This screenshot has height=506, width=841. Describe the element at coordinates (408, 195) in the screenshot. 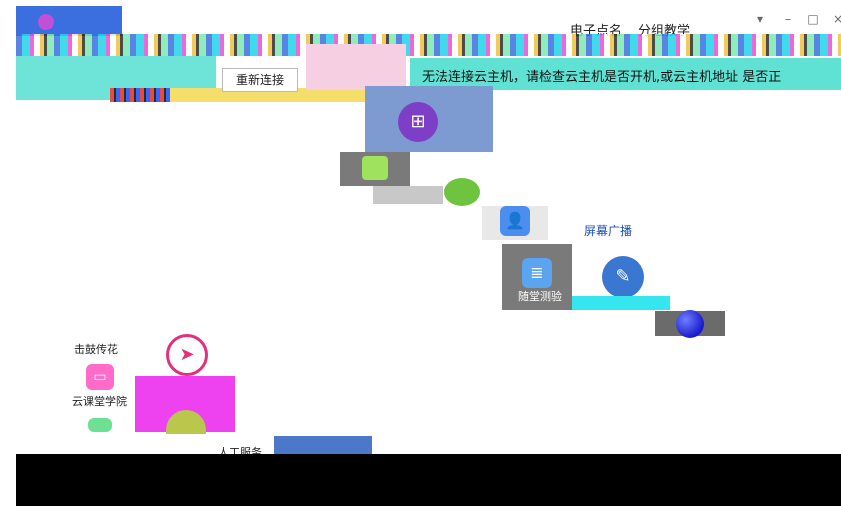

I see `decor-grey-strip` at that location.